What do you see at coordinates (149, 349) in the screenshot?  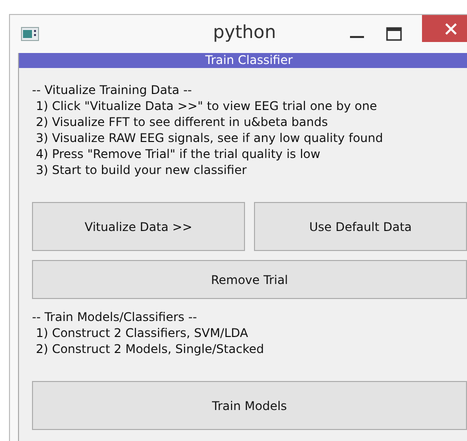 I see `instruction-text: 2) Construct 2 Models, Single/Stacked` at bounding box center [149, 349].